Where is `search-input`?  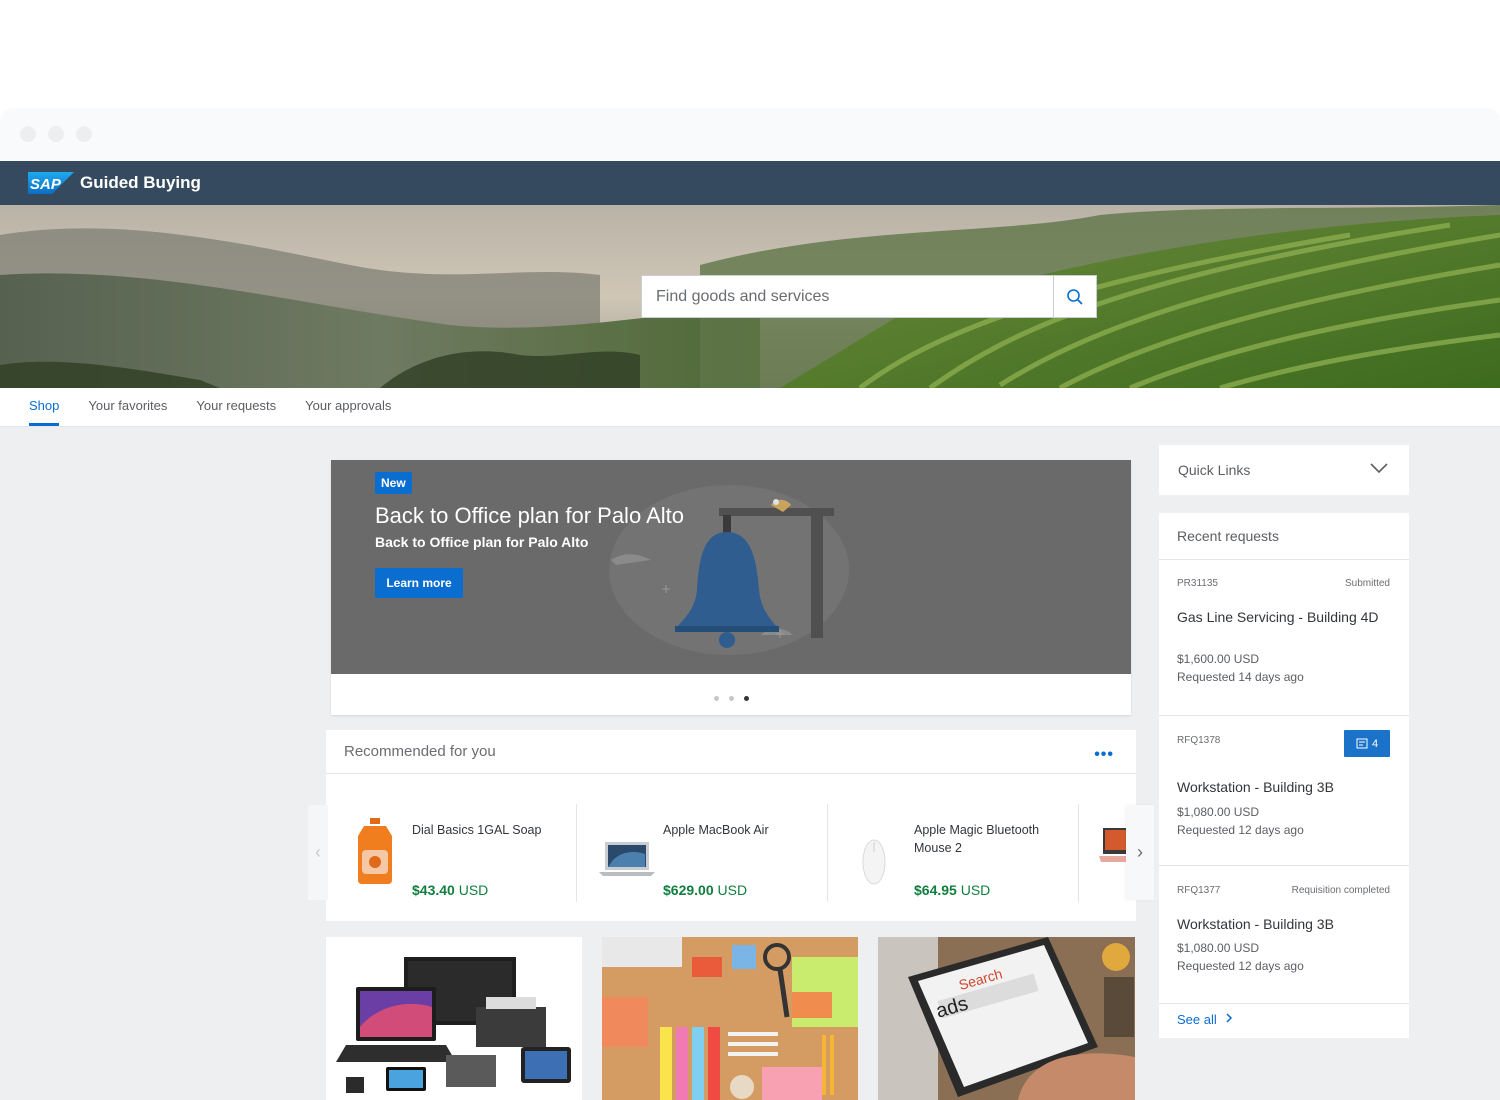 search-input is located at coordinates (847, 296).